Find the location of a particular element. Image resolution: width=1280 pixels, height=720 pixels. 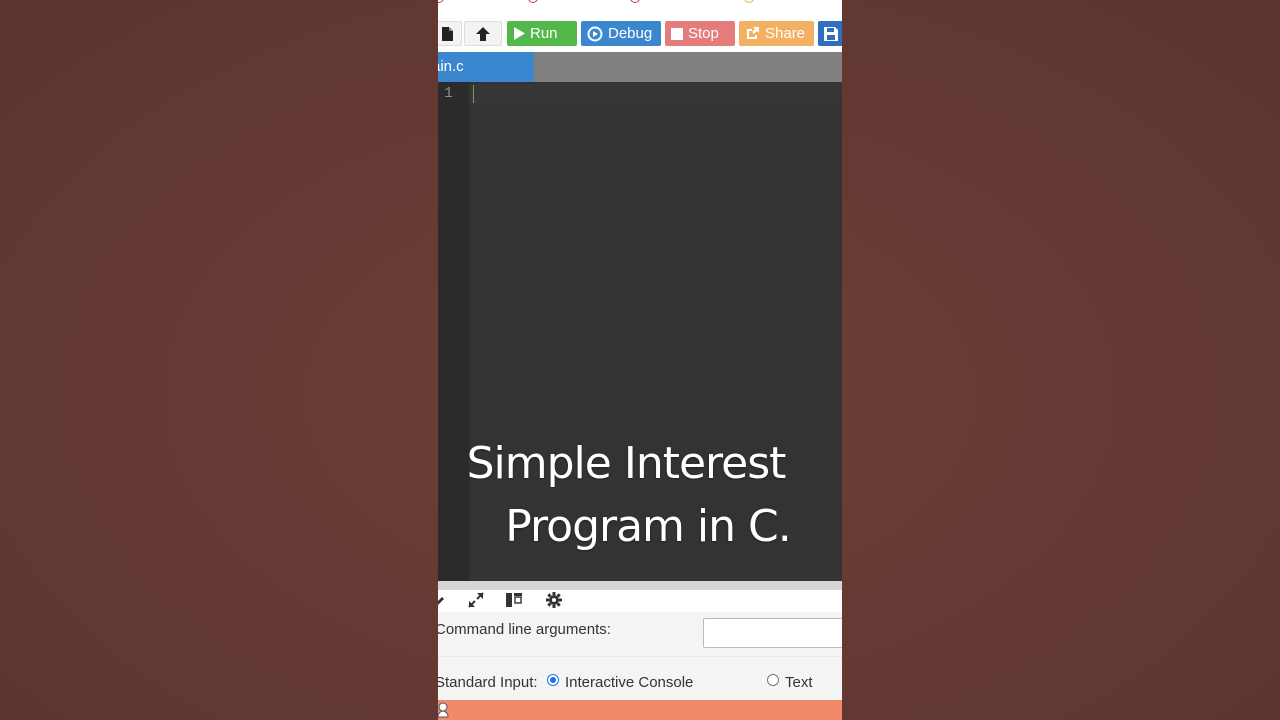

user-icon is located at coordinates (444, 710).